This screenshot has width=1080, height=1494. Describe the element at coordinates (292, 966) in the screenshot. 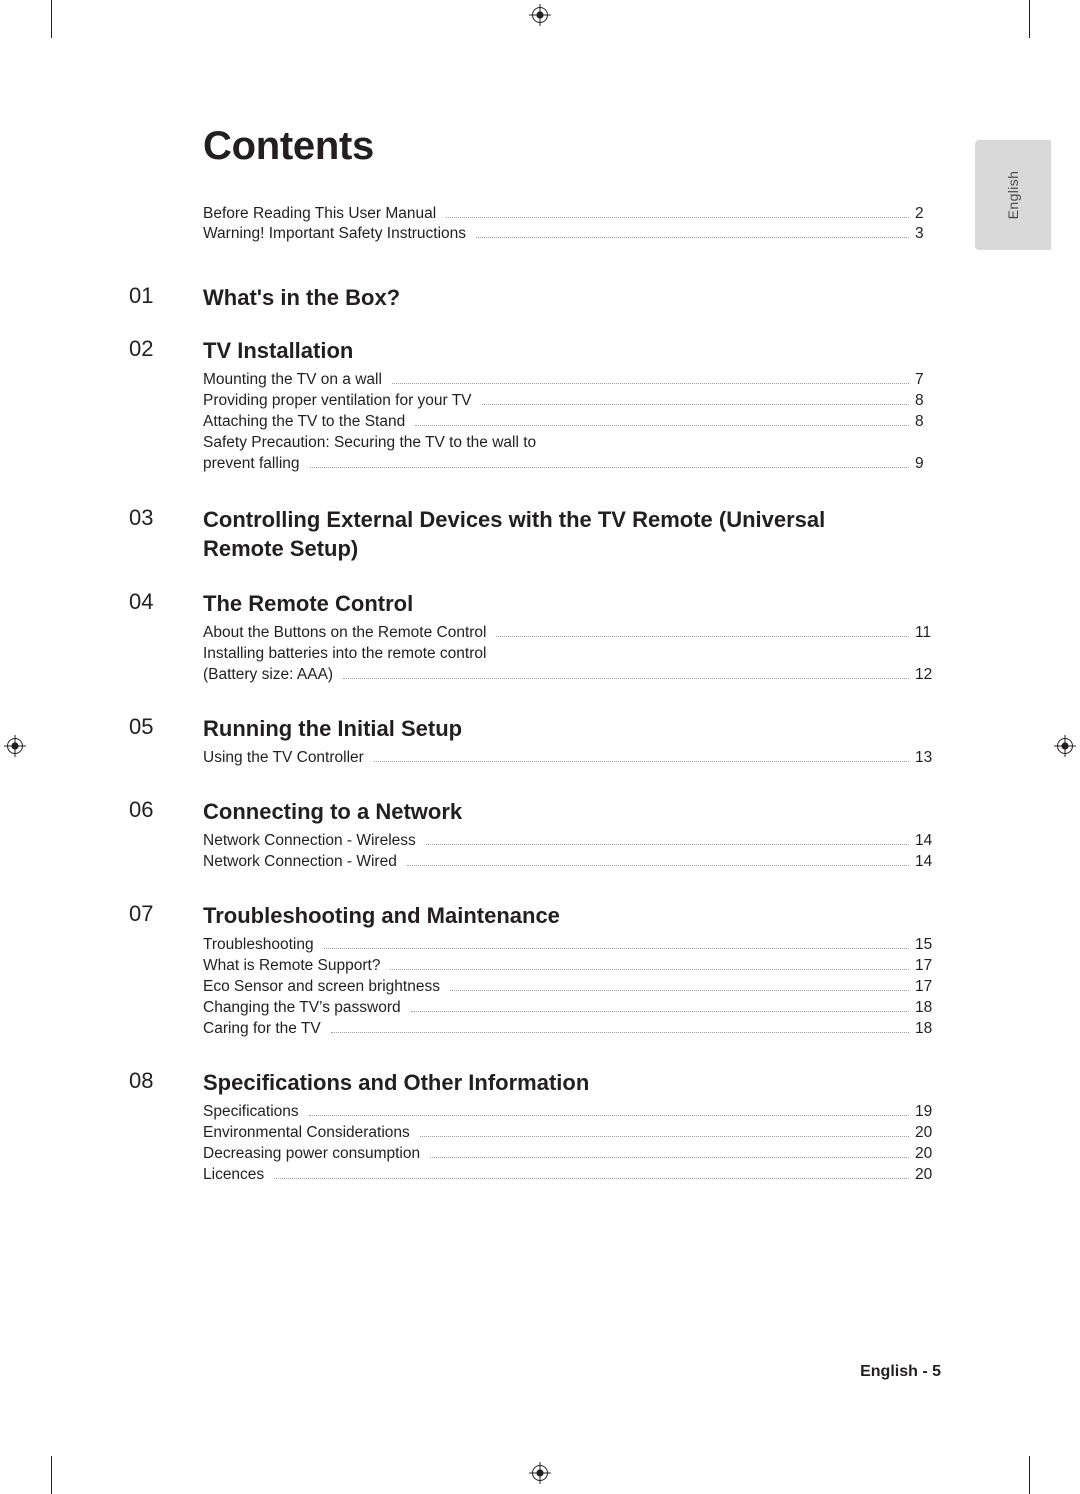

I see `toc-row-label: What is Remote Support?` at that location.